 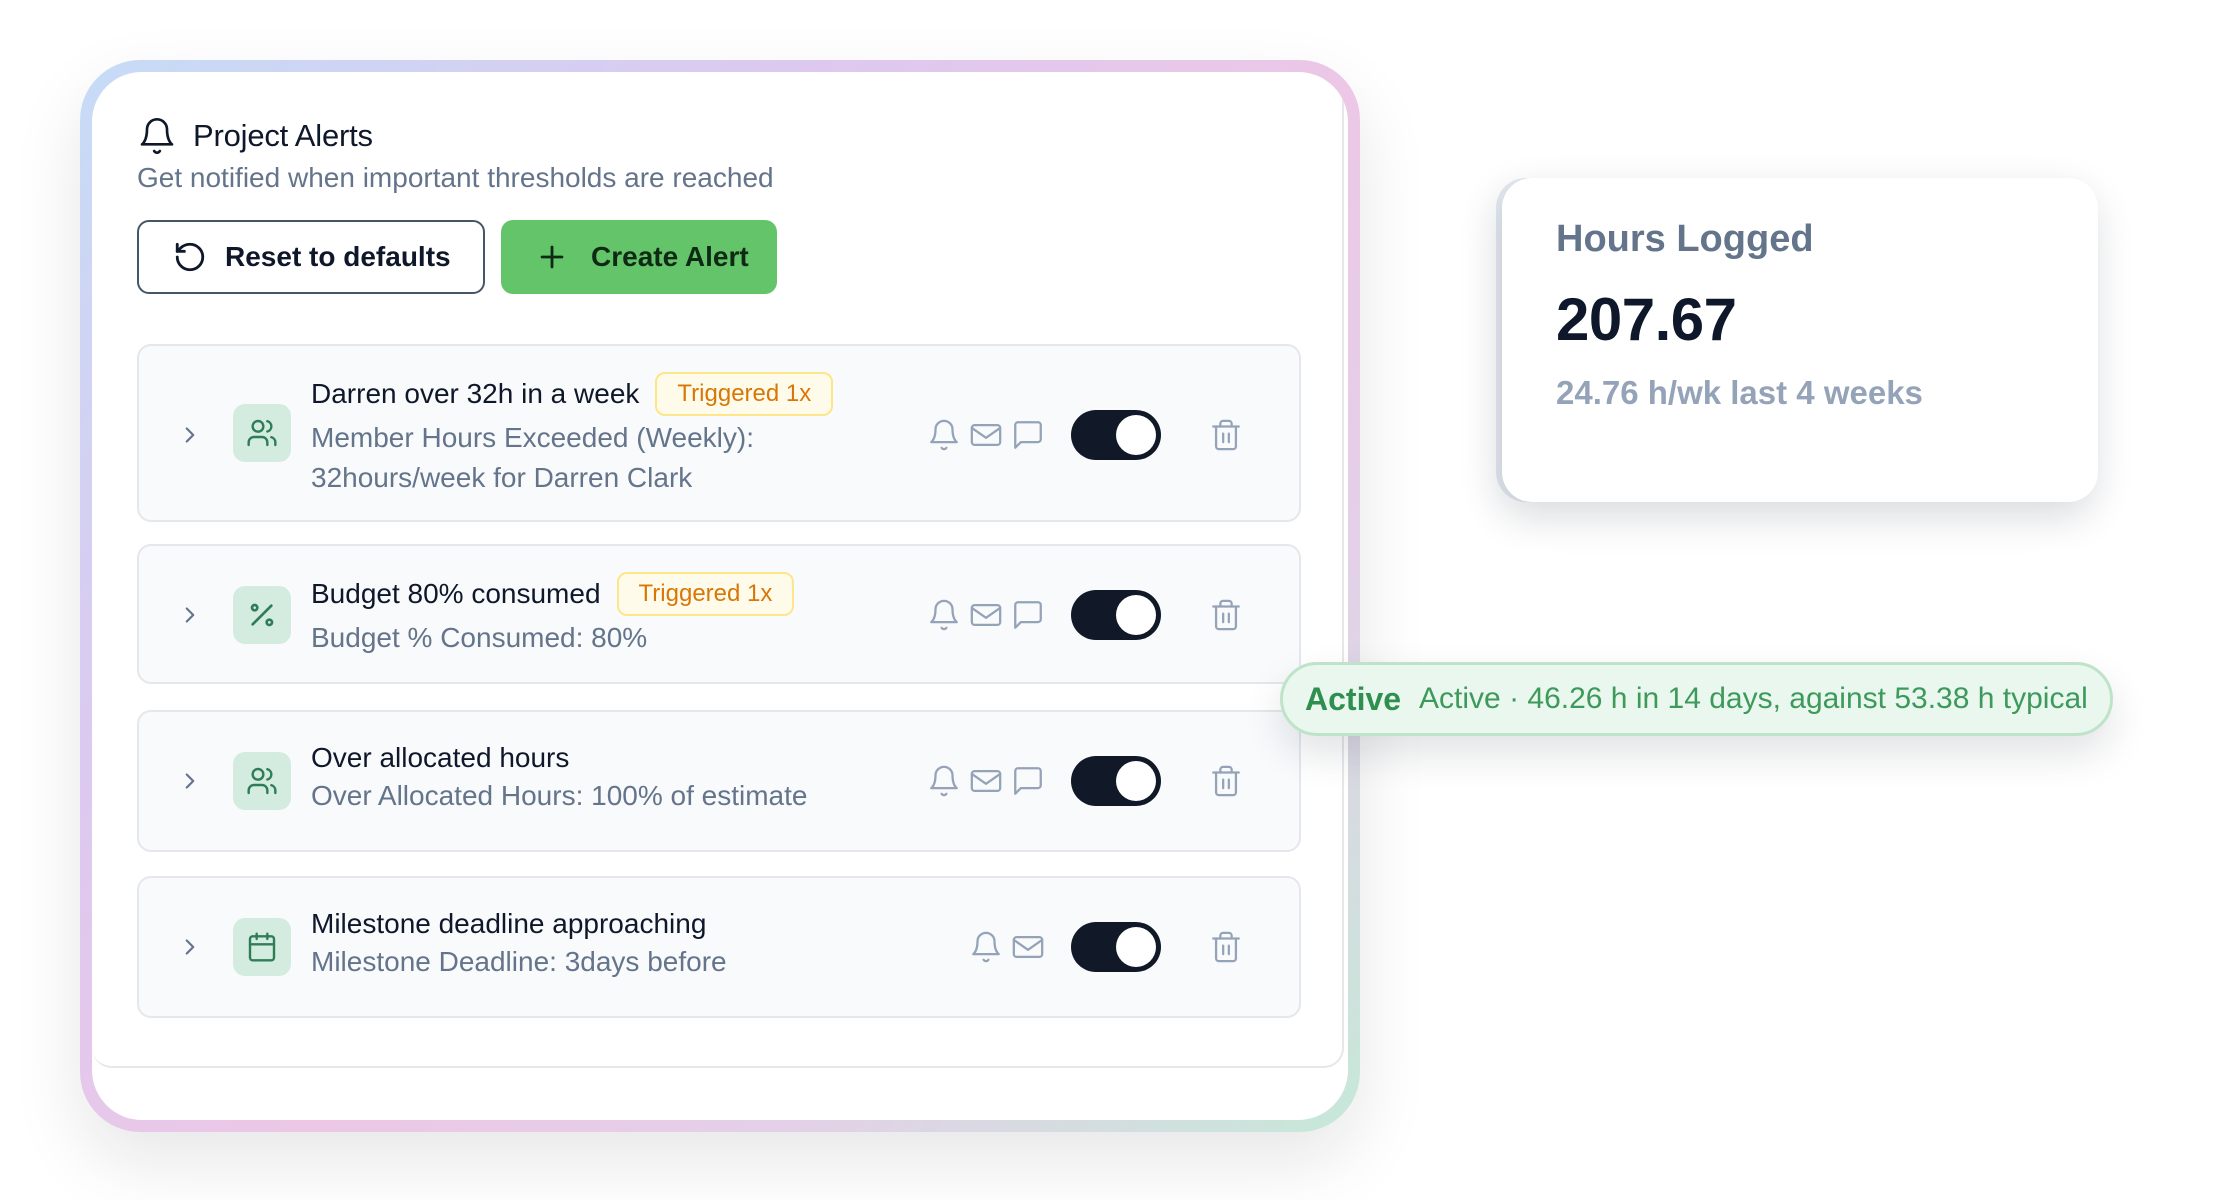 I want to click on alert-name: Budget 80% consumed, so click(x=456, y=593).